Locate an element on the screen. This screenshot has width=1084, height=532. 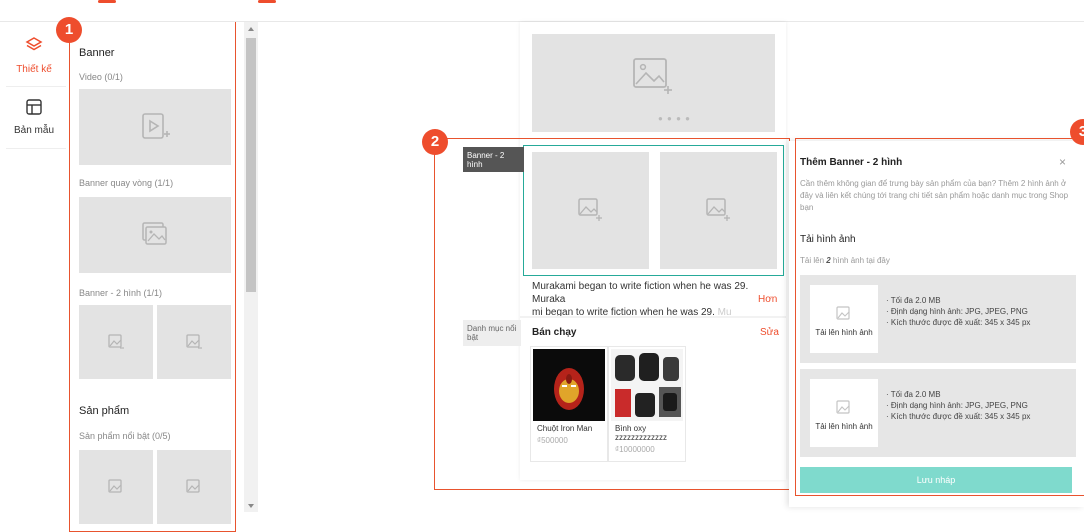
annotation-badge-1: 1 is located at coordinates (69, 30).